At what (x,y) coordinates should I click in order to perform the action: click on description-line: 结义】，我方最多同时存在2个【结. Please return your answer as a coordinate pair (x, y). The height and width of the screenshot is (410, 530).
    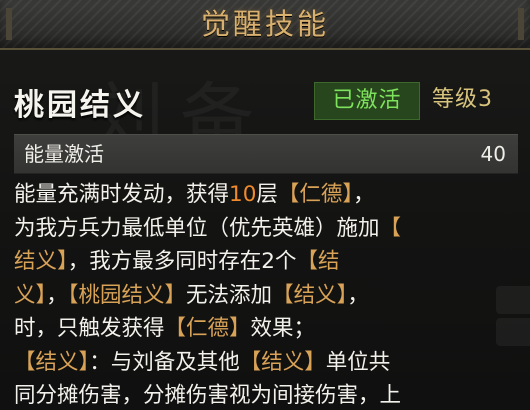
    Looking at the image, I should click on (269, 262).